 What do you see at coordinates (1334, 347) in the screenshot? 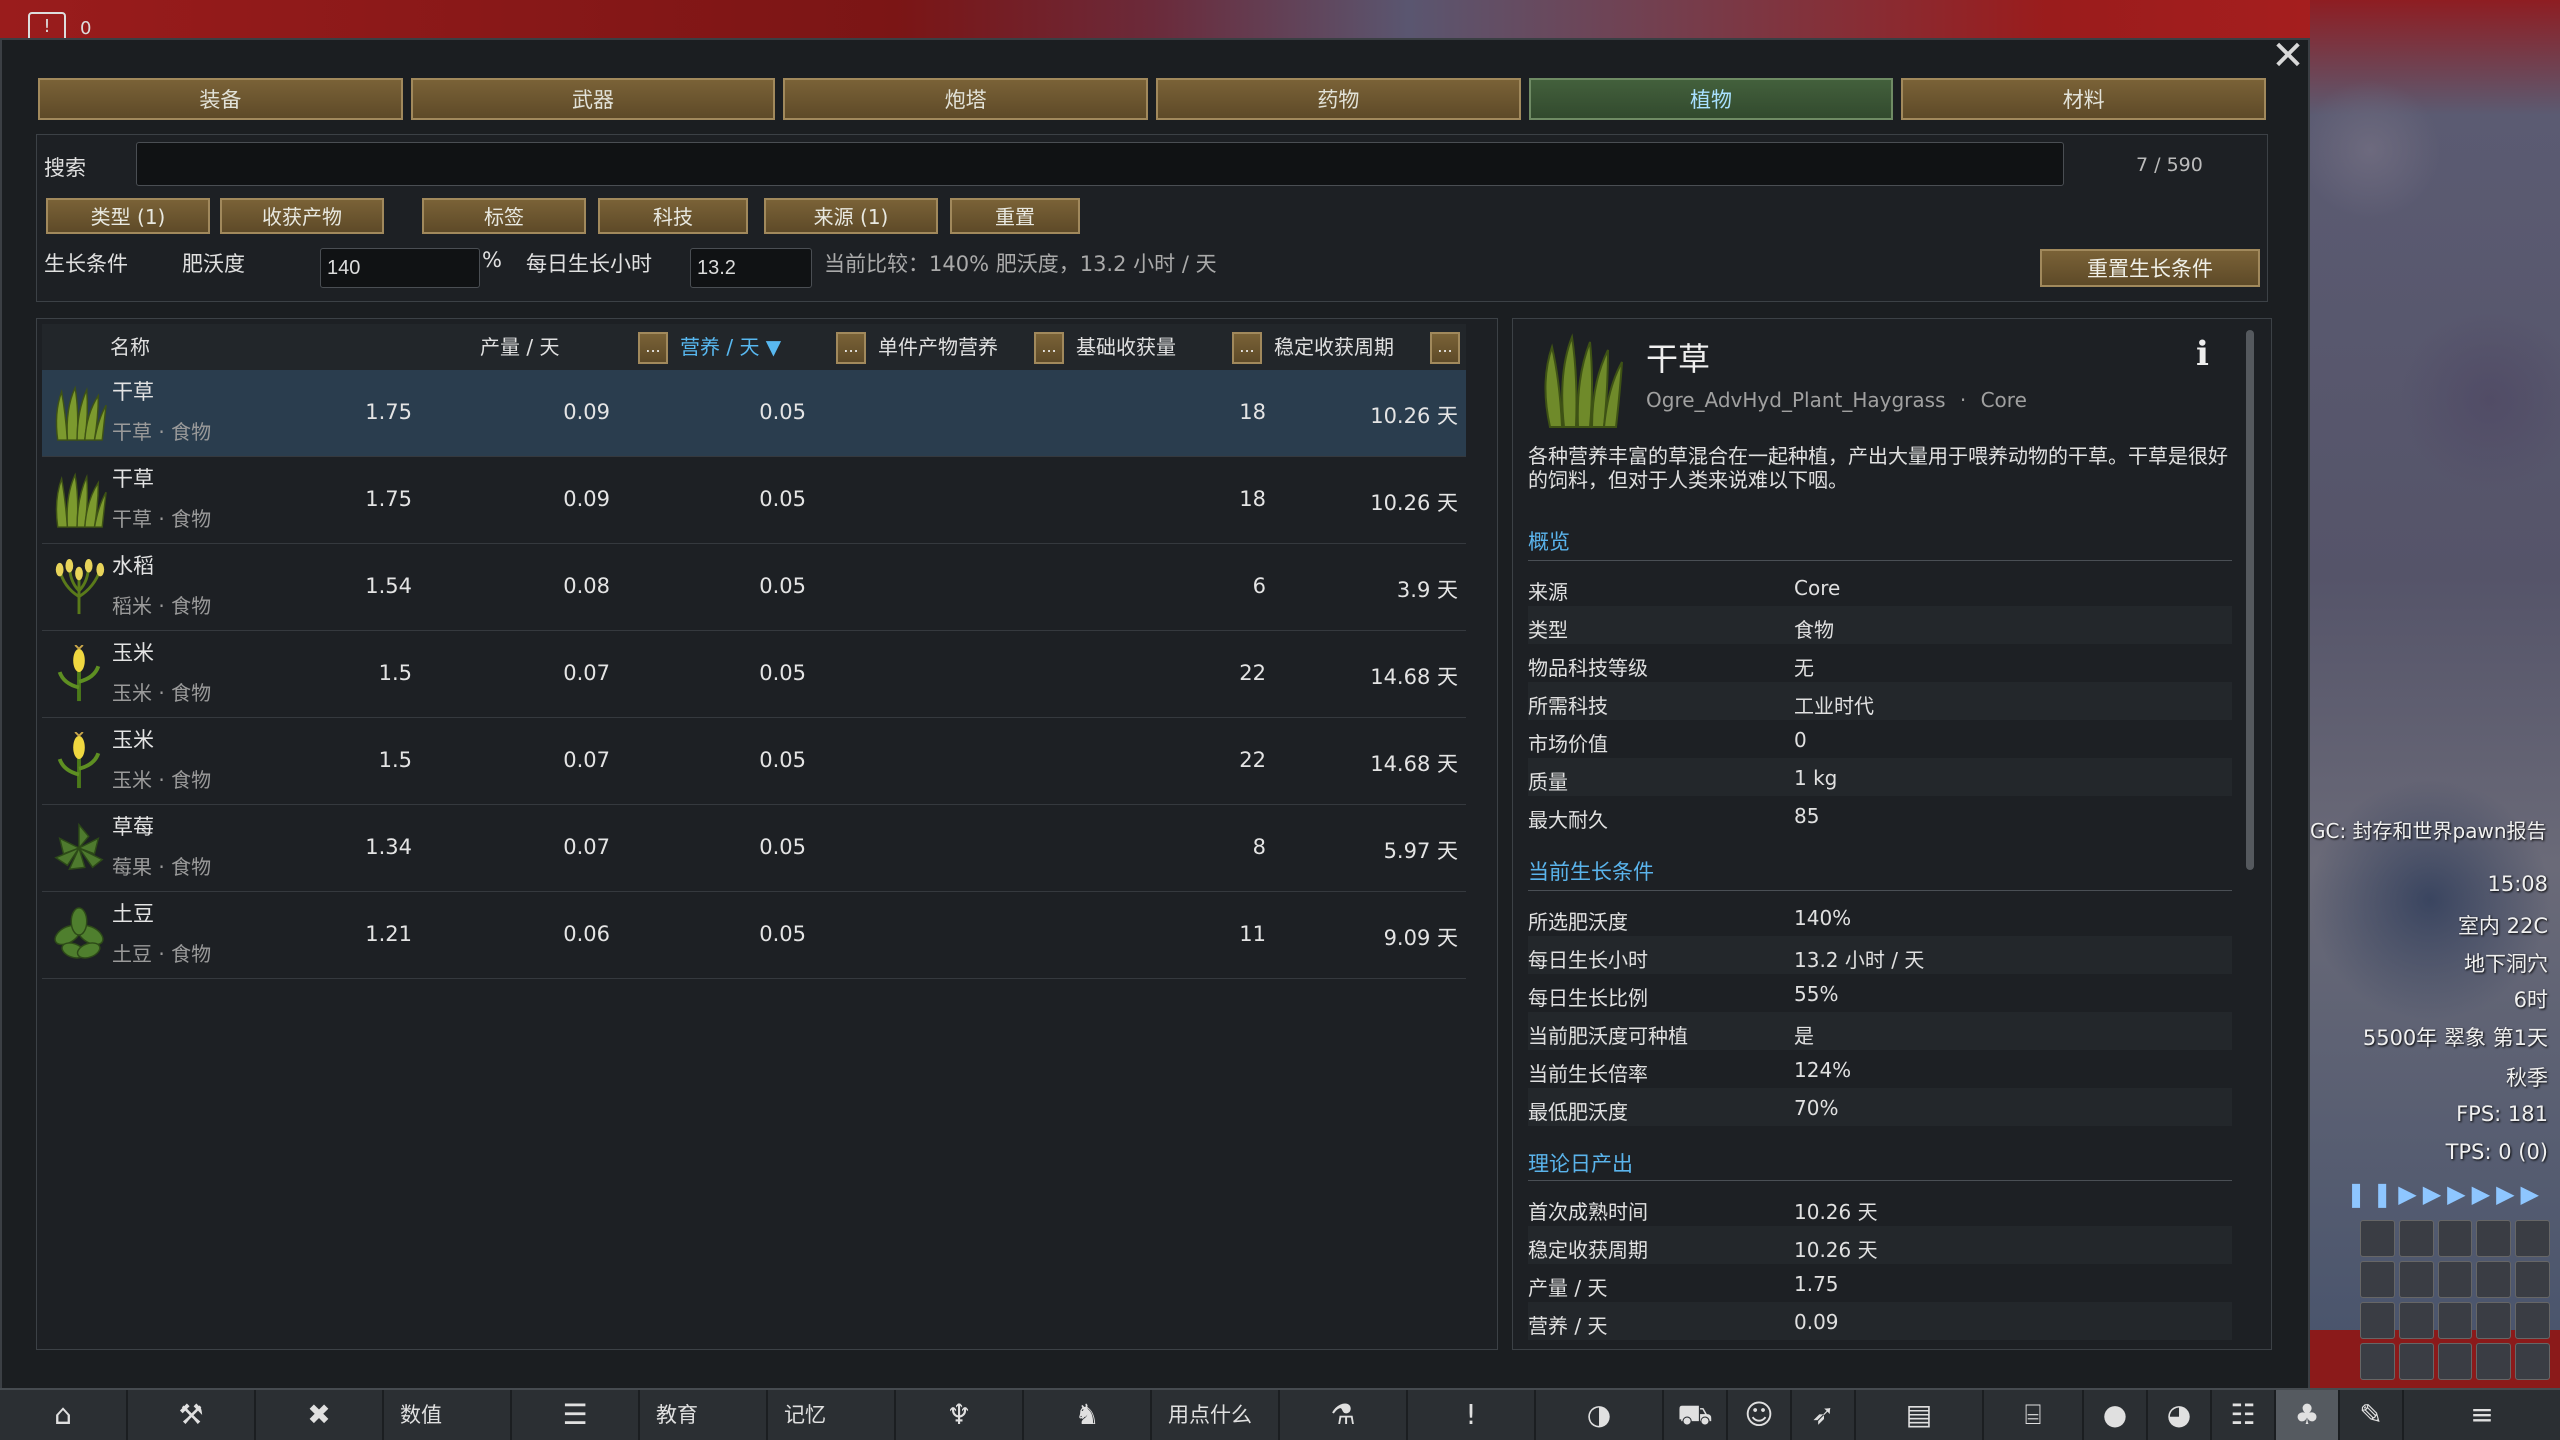
I see `col-cycle: 稳定收获周期` at bounding box center [1334, 347].